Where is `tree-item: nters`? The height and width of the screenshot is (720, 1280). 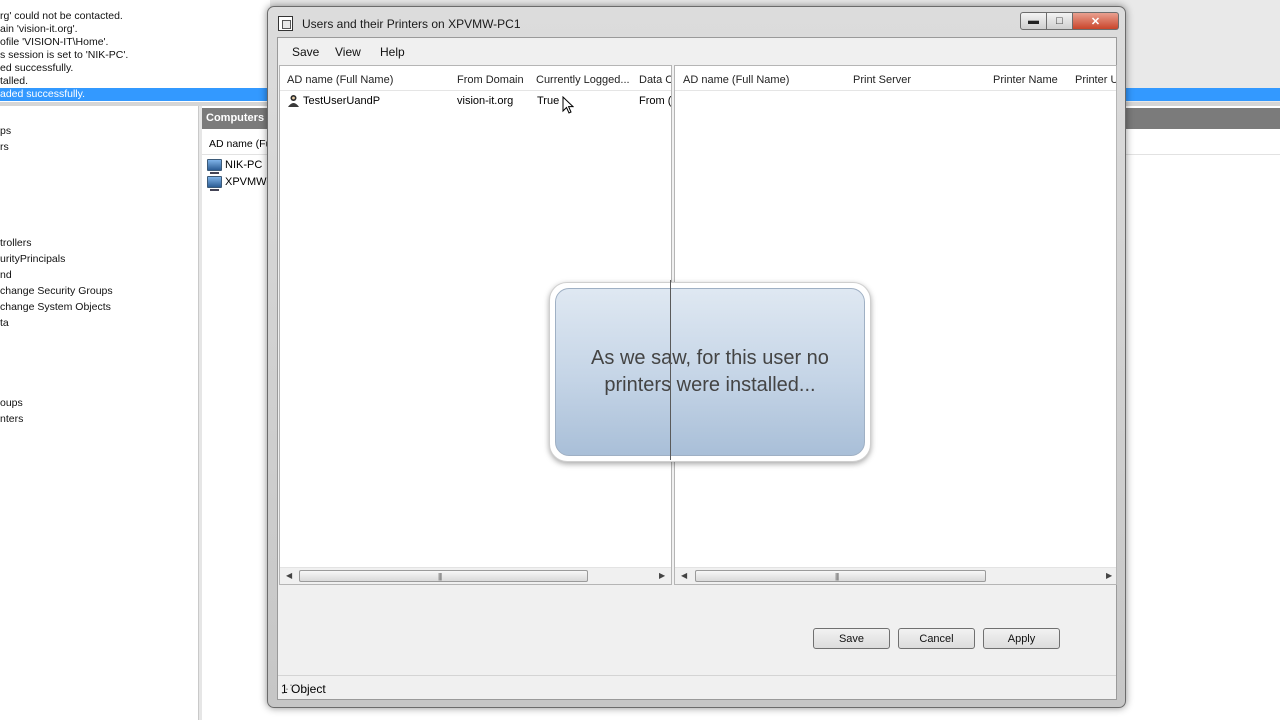
tree-item: nters is located at coordinates (11, 419).